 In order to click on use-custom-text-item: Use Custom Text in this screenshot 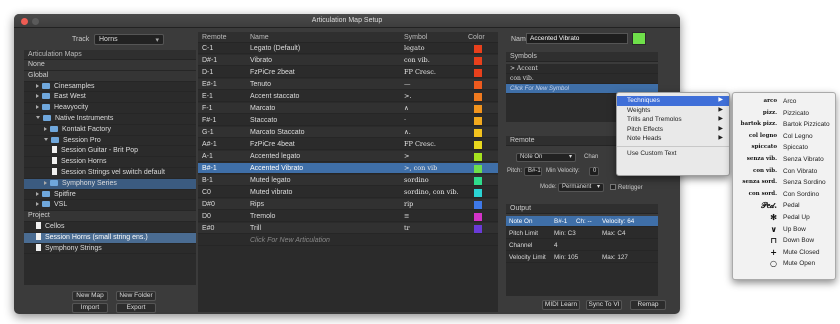, I will do `click(673, 154)`.